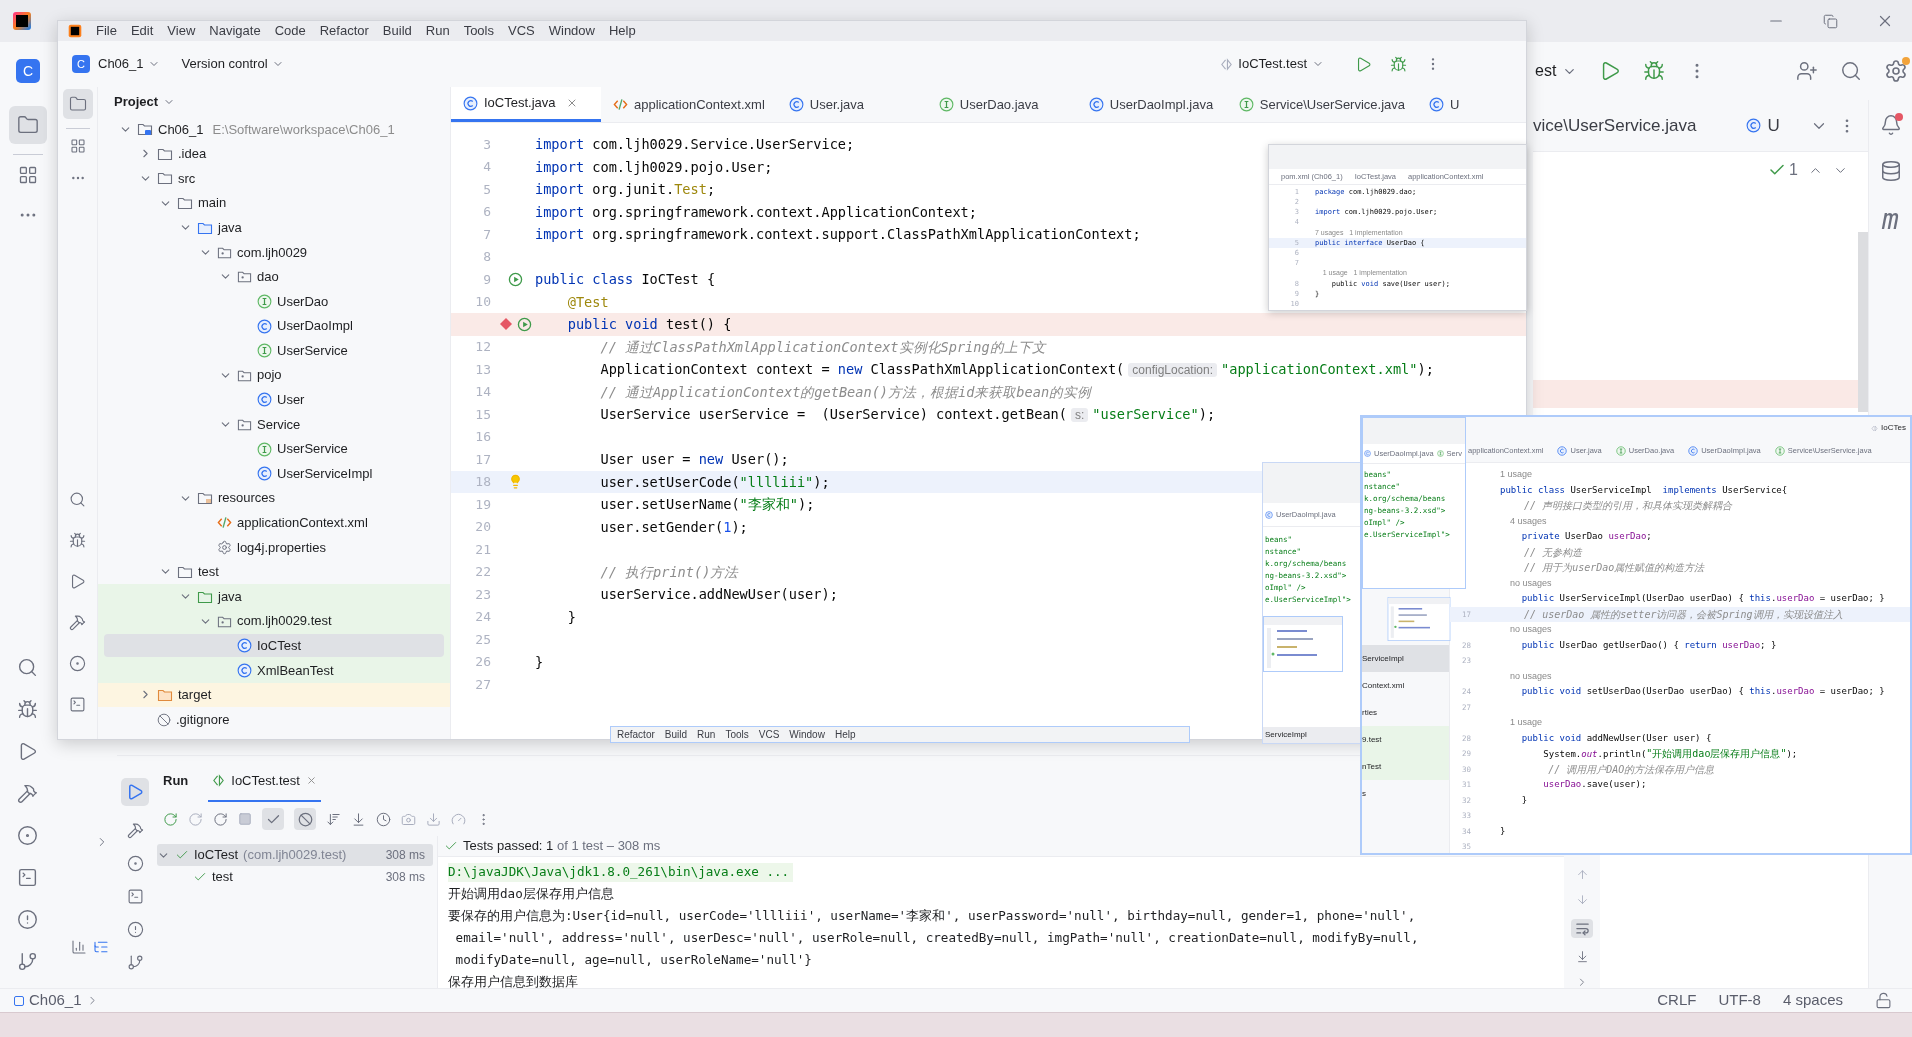 This screenshot has width=1912, height=1037. I want to click on tree-item: applicationContext.xml, so click(274, 523).